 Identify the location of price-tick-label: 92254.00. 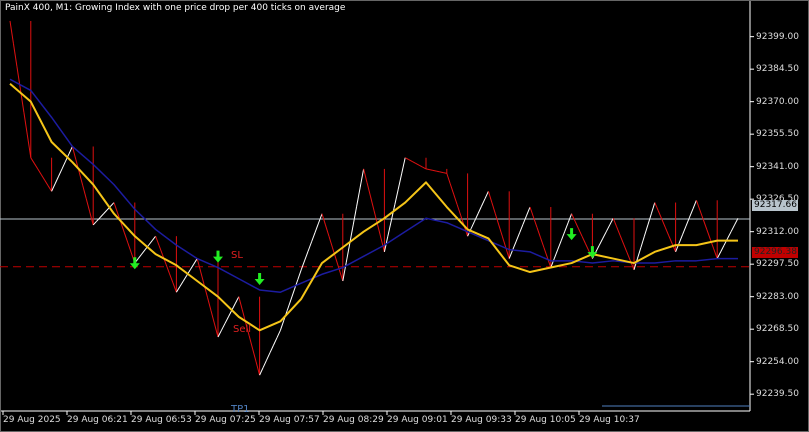
(777, 361).